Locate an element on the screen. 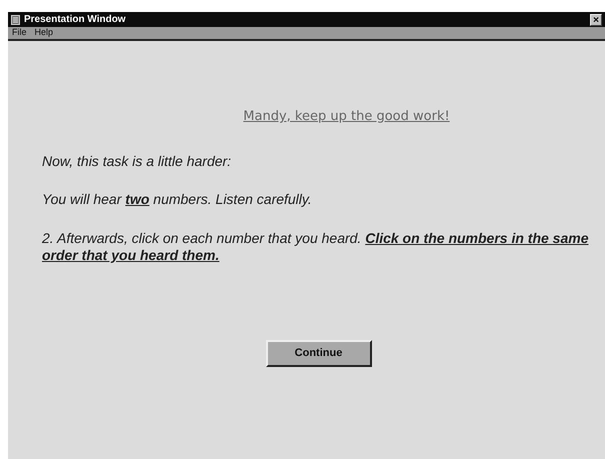  continue-button: Continue is located at coordinates (319, 353).